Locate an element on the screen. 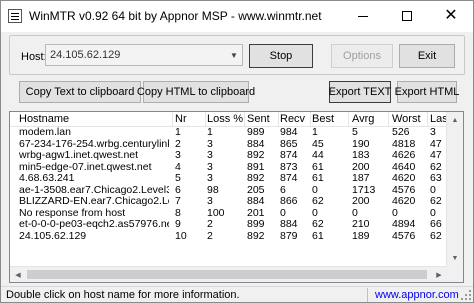 The width and height of the screenshot is (474, 303). recv-cell: 874 is located at coordinates (289, 178).